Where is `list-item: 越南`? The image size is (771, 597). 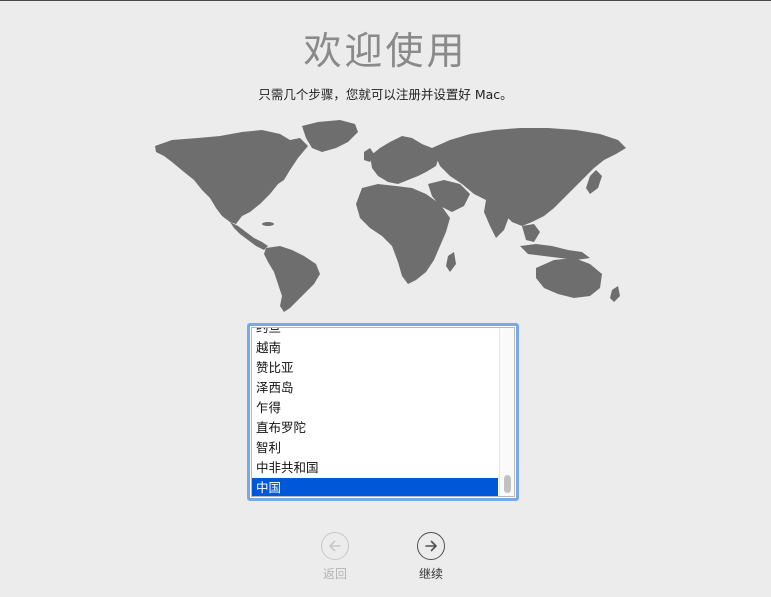
list-item: 越南 is located at coordinates (375, 348).